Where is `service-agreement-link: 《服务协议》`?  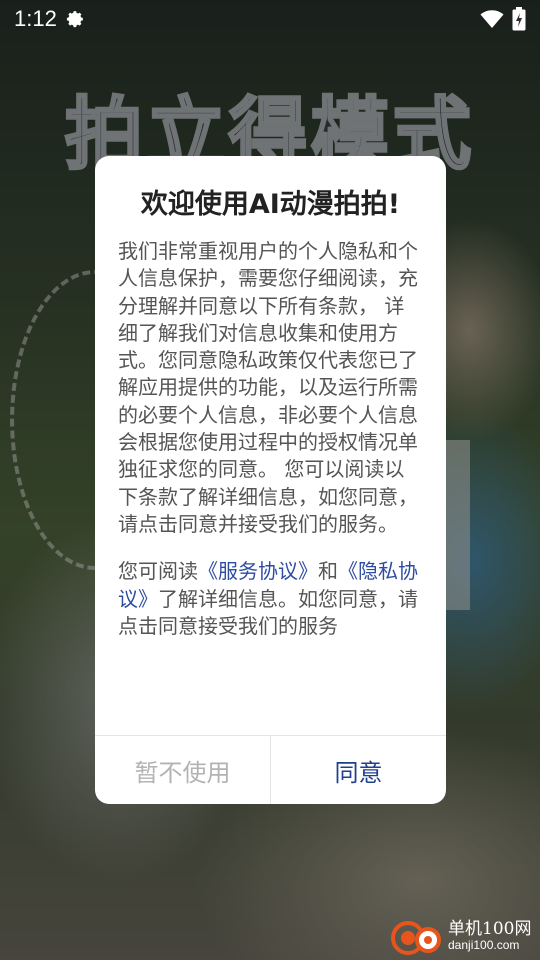
service-agreement-link: 《服务协议》 is located at coordinates (258, 571).